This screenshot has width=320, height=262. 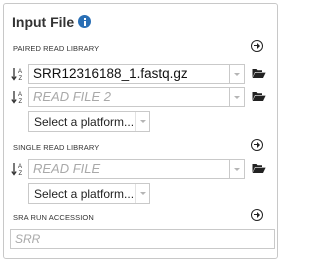 I want to click on add-single-library-icon, so click(x=257, y=145).